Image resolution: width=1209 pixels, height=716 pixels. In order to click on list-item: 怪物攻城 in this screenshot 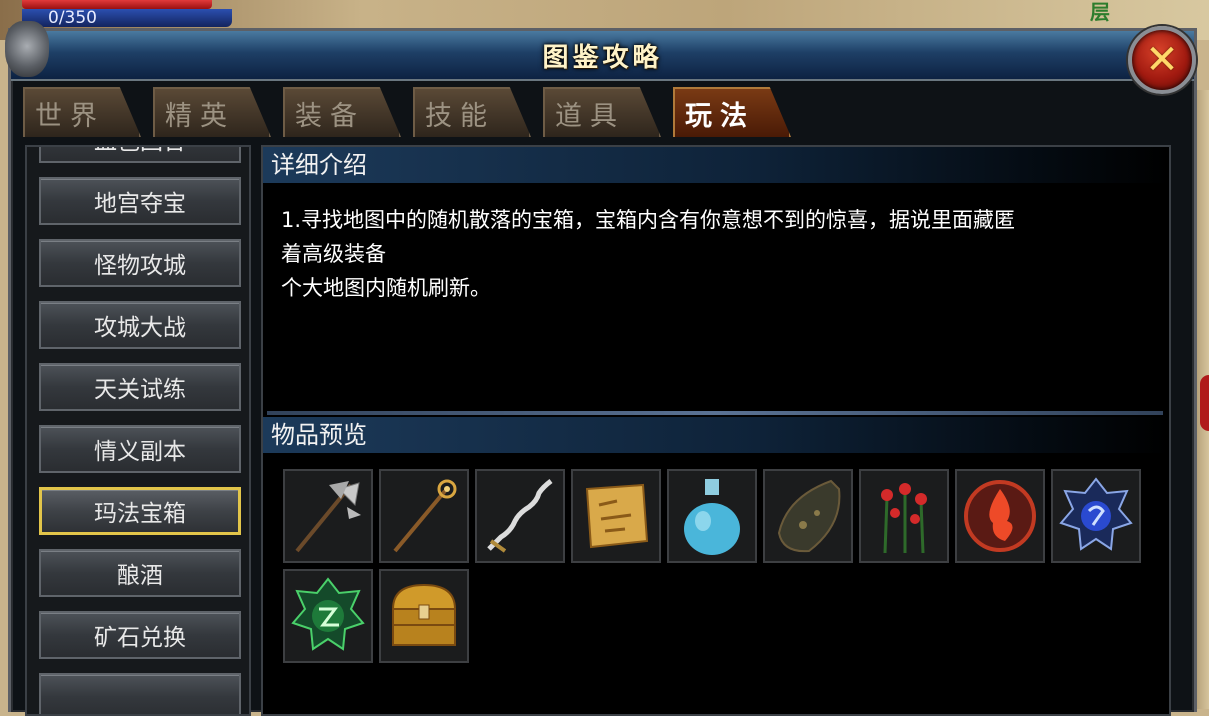, I will do `click(140, 263)`.